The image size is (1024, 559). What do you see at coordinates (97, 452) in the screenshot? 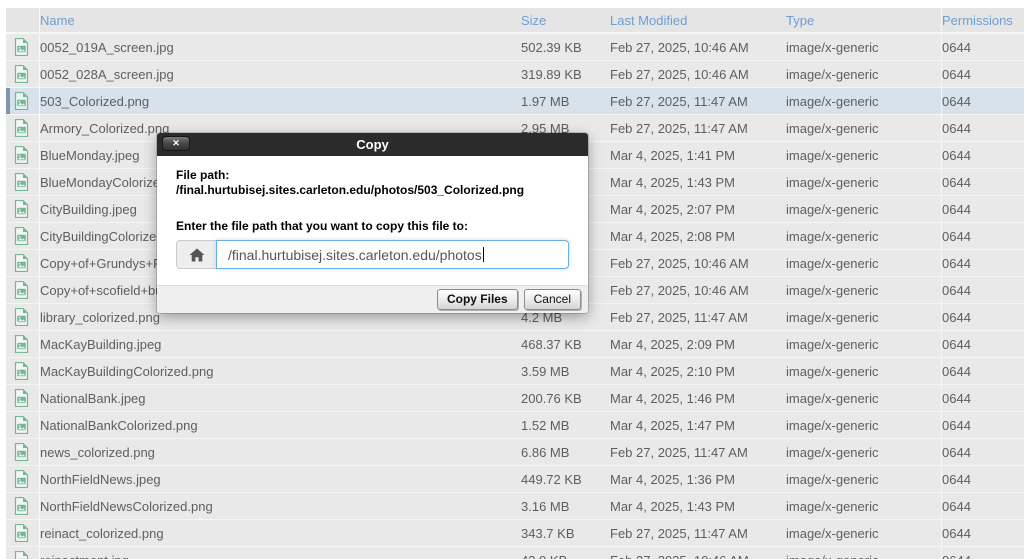
I see `file-name: news_colorized.png` at bounding box center [97, 452].